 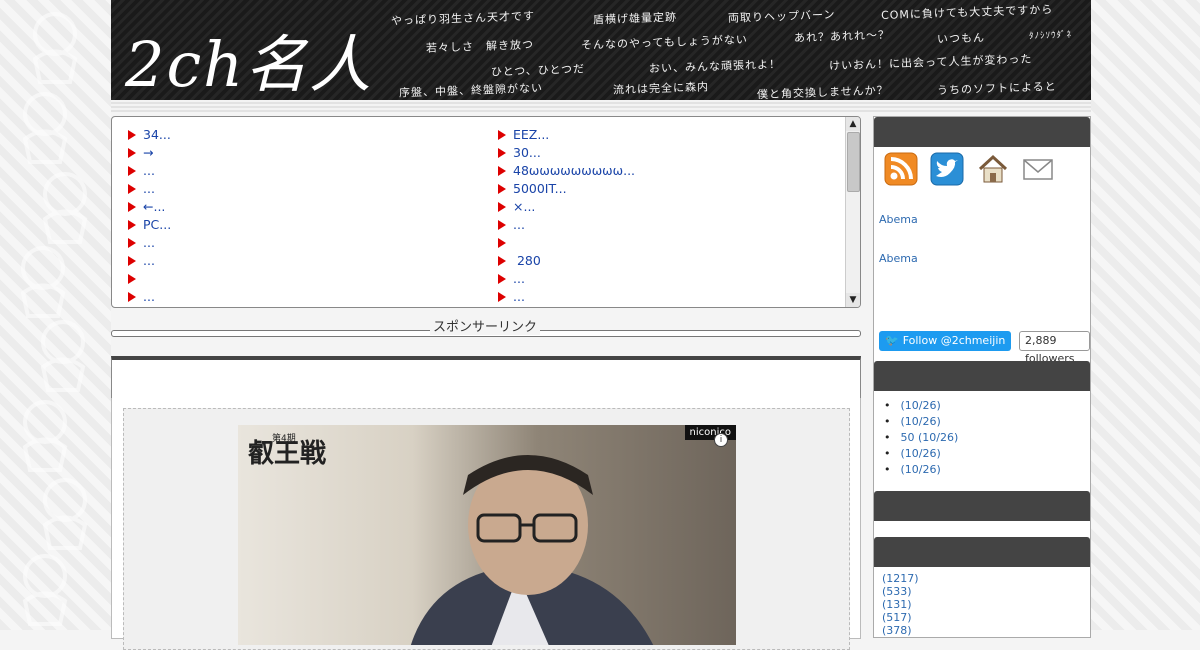 What do you see at coordinates (930, 437) in the screenshot?
I see `recent-link: 50 (10/26)` at bounding box center [930, 437].